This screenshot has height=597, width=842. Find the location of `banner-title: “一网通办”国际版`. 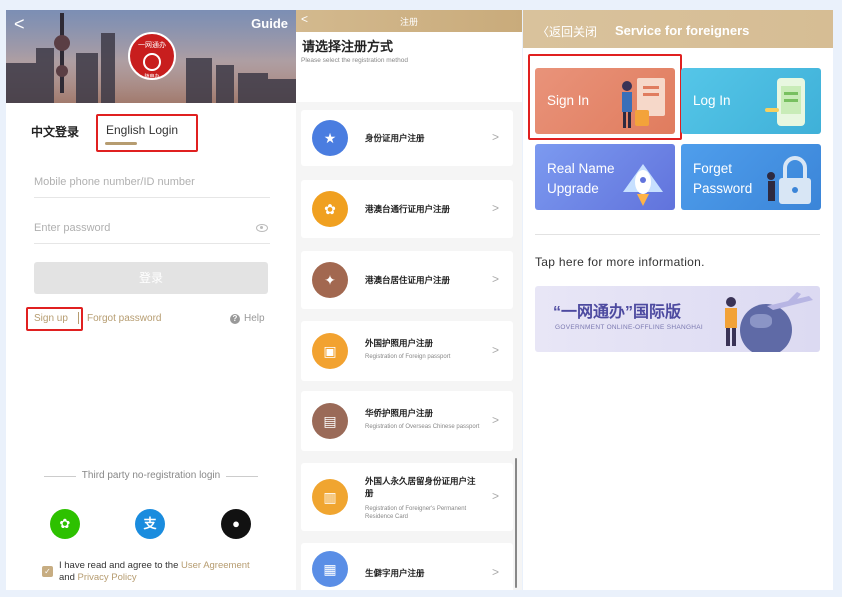

banner-title: “一网通办”国际版 is located at coordinates (617, 312).